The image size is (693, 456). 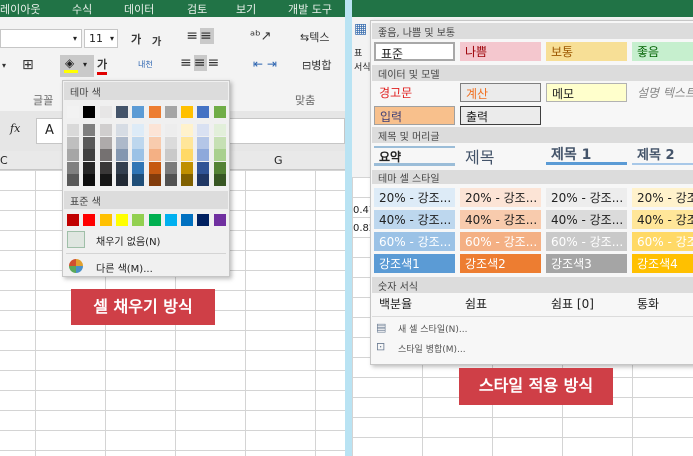 I want to click on tab-view: 보기, so click(x=246, y=9).